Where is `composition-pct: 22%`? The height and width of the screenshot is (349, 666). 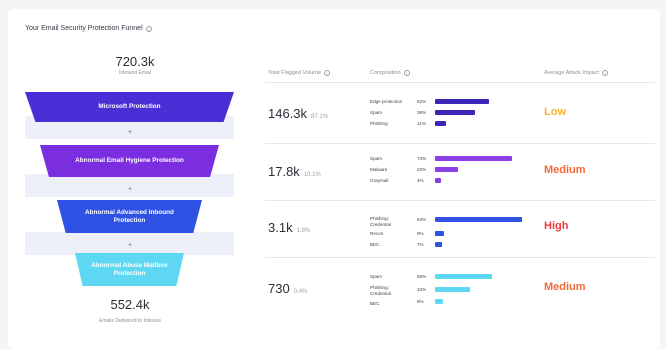 composition-pct: 22% is located at coordinates (422, 169).